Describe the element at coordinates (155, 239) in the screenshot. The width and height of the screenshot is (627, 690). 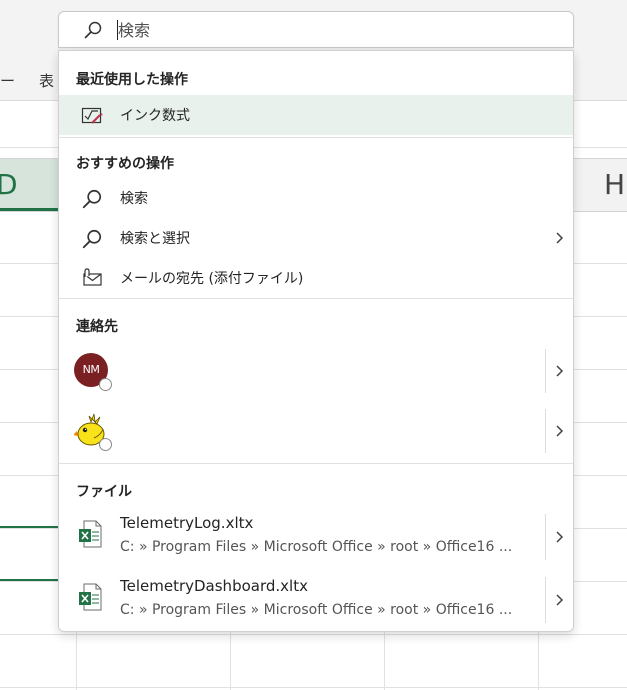
I see `item-label: 検索と選択` at that location.